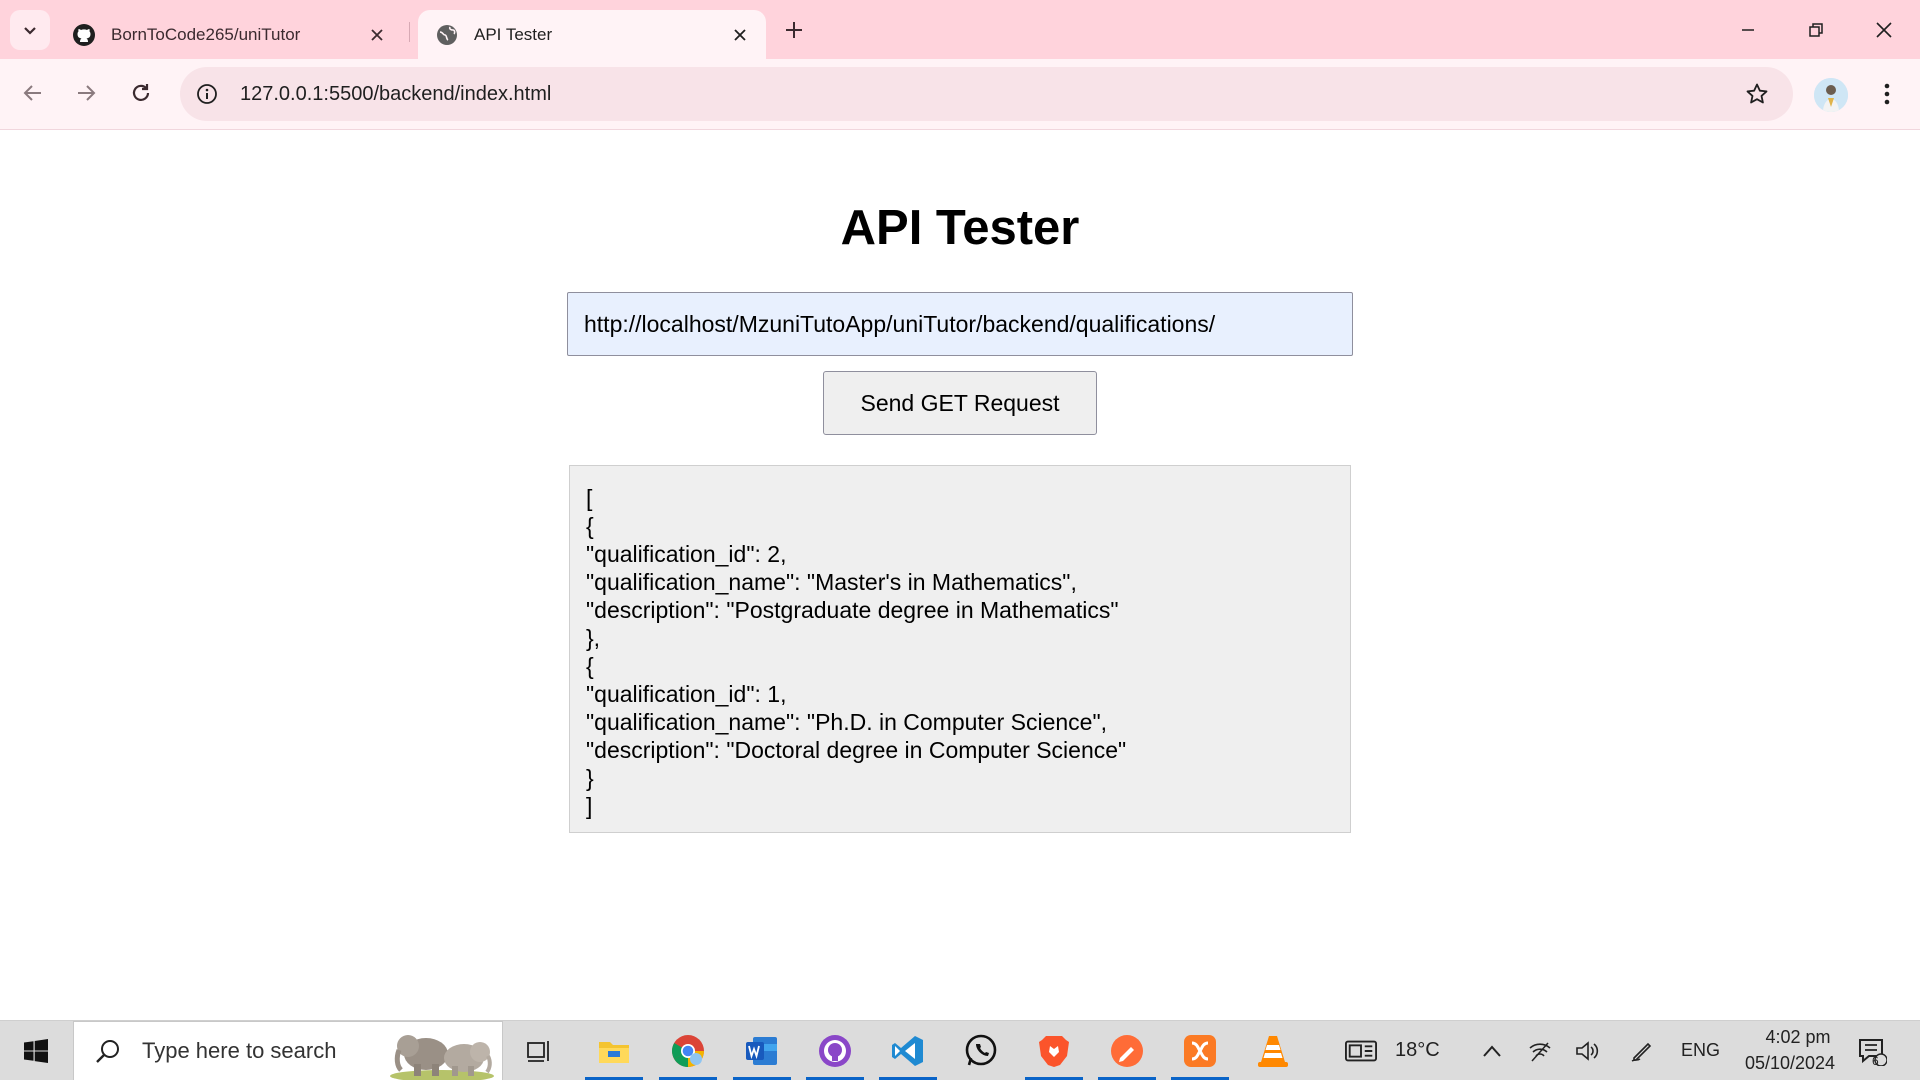 Image resolution: width=1920 pixels, height=1080 pixels. I want to click on xampp-button, so click(1200, 1050).